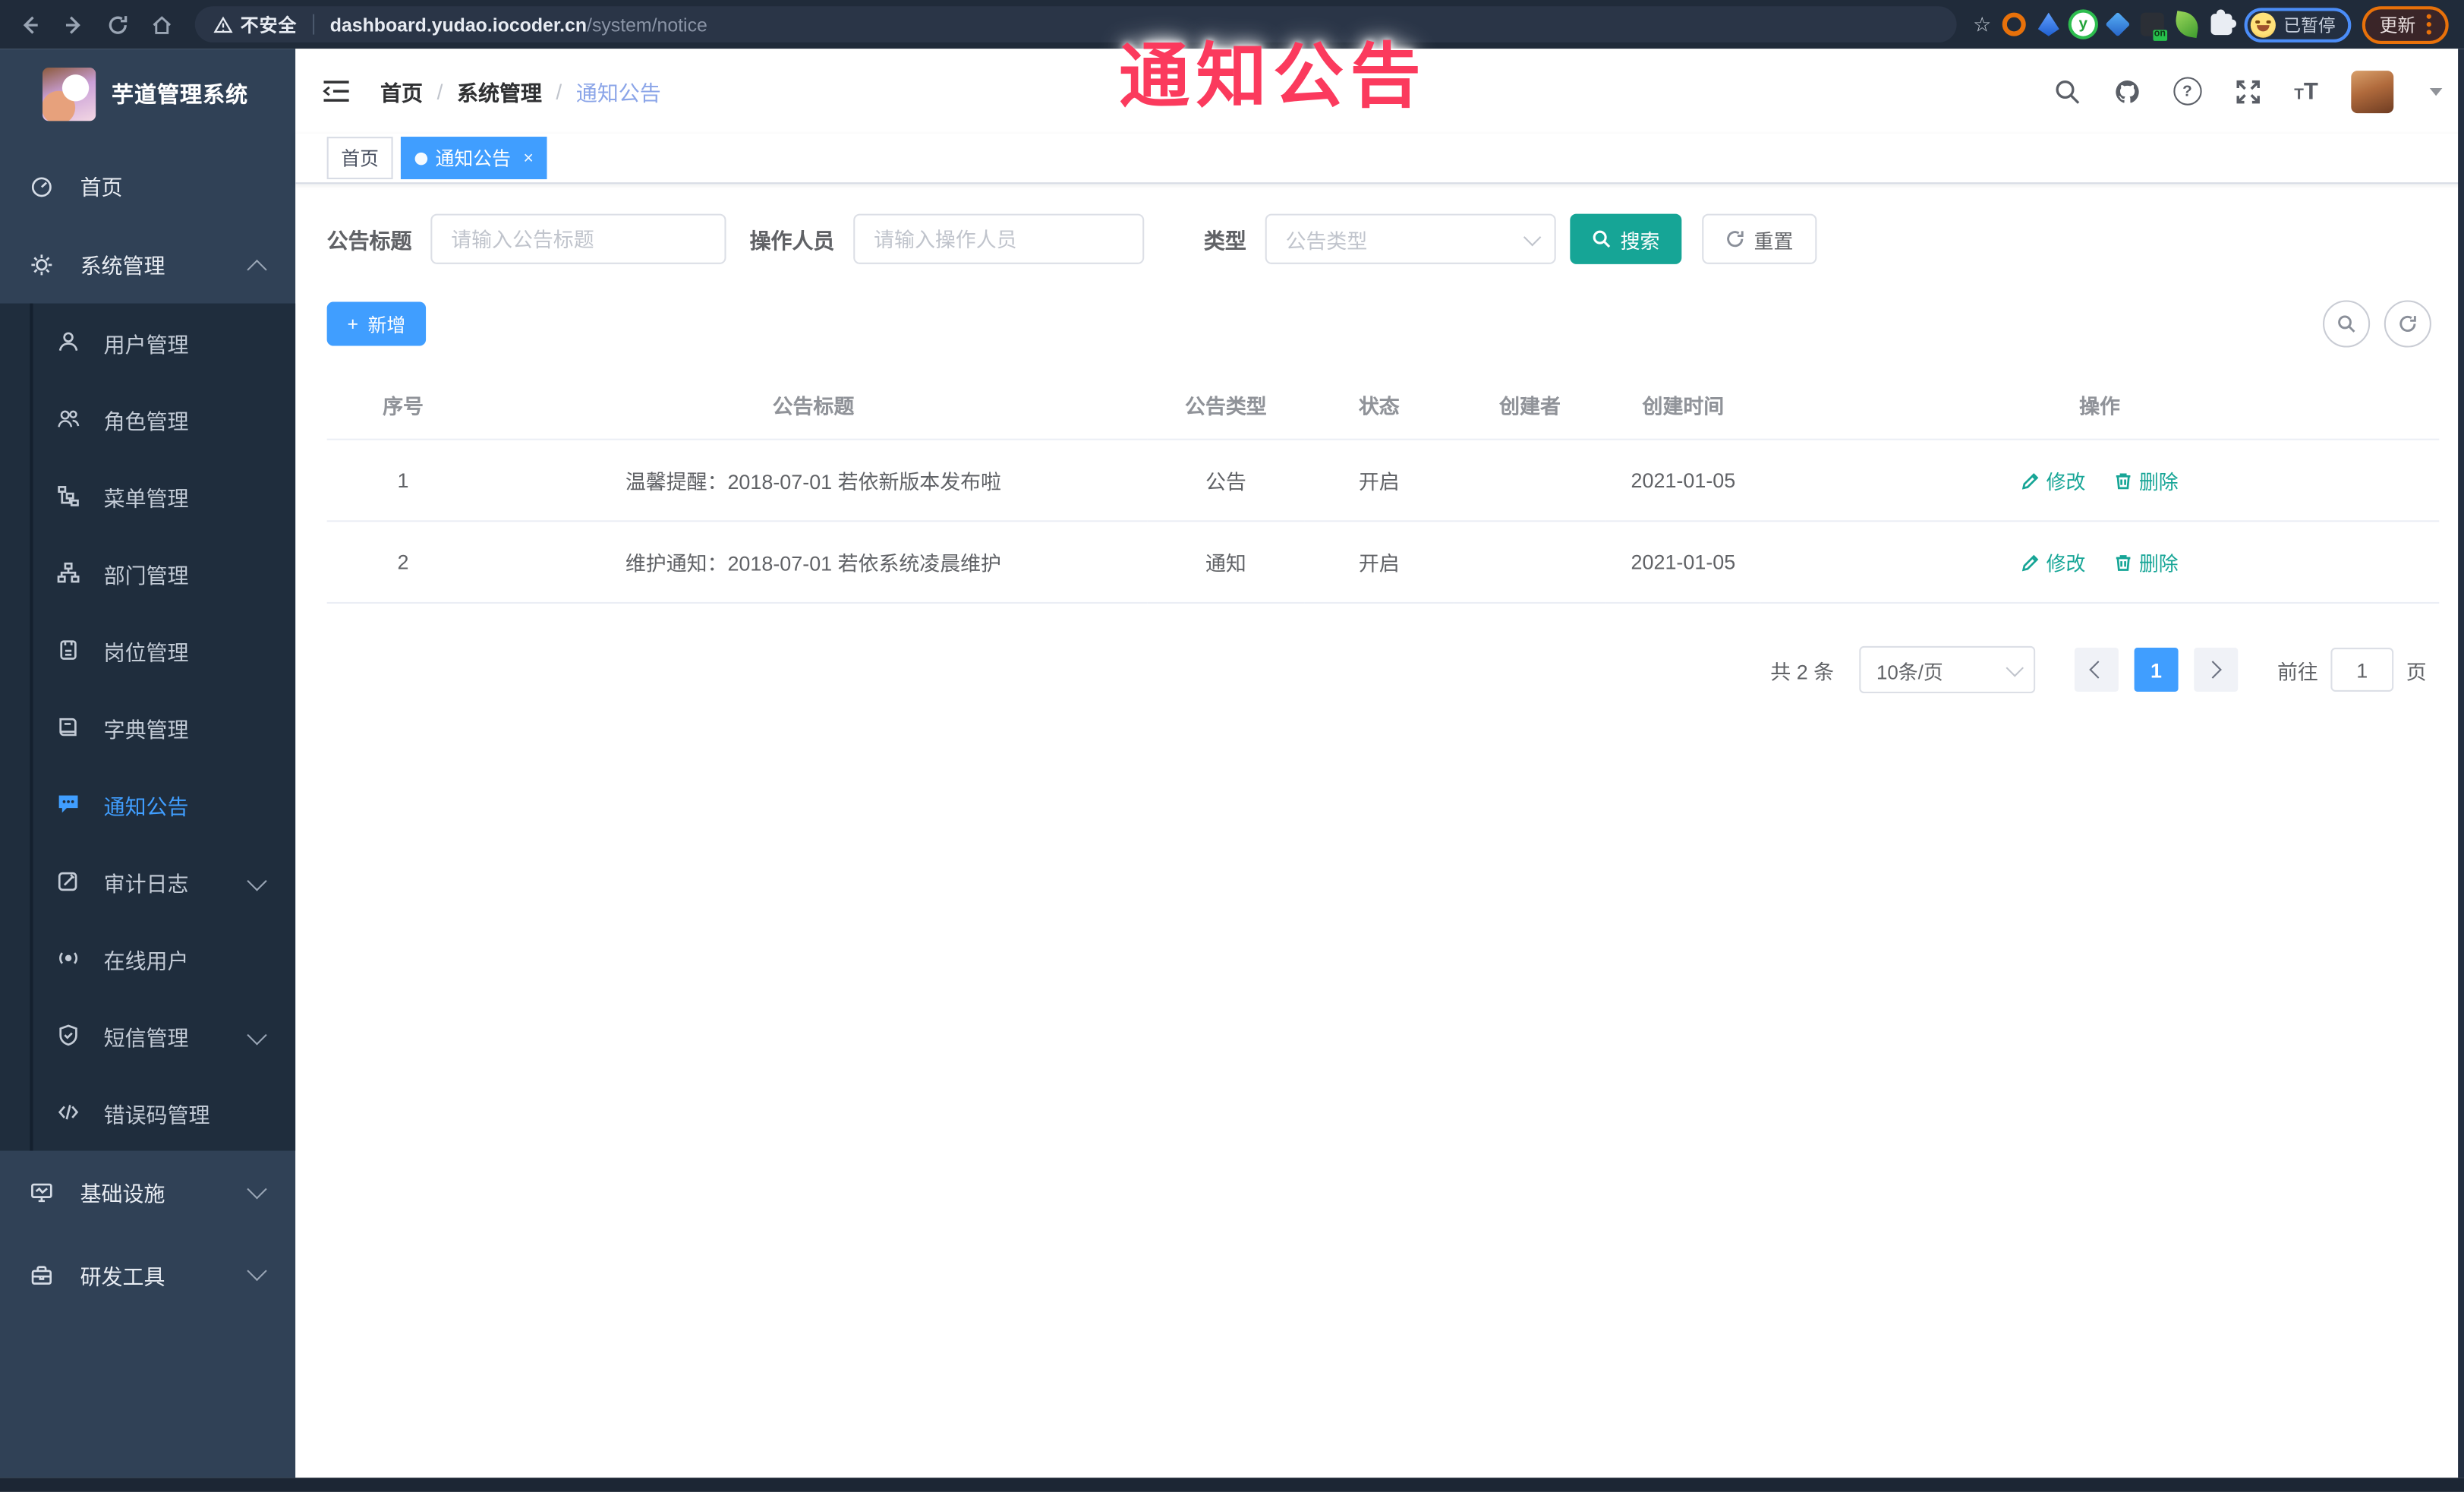  I want to click on add-button-label: 新增, so click(386, 325).